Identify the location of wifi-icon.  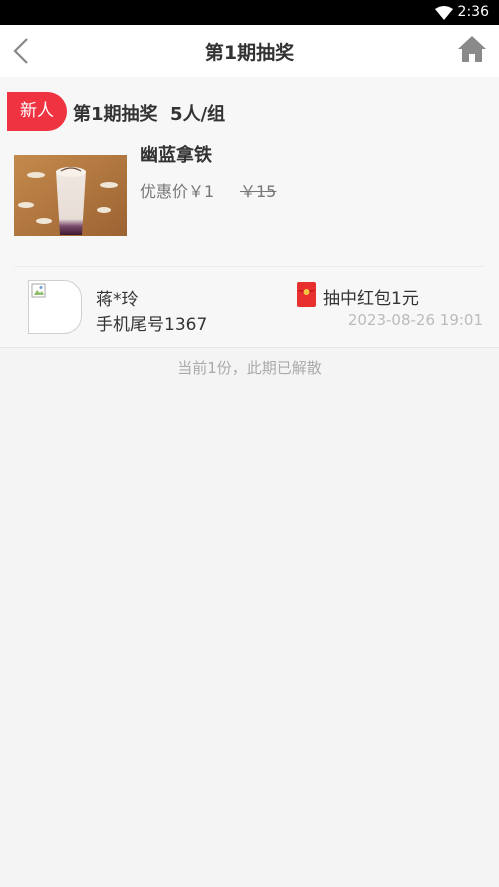
(444, 13).